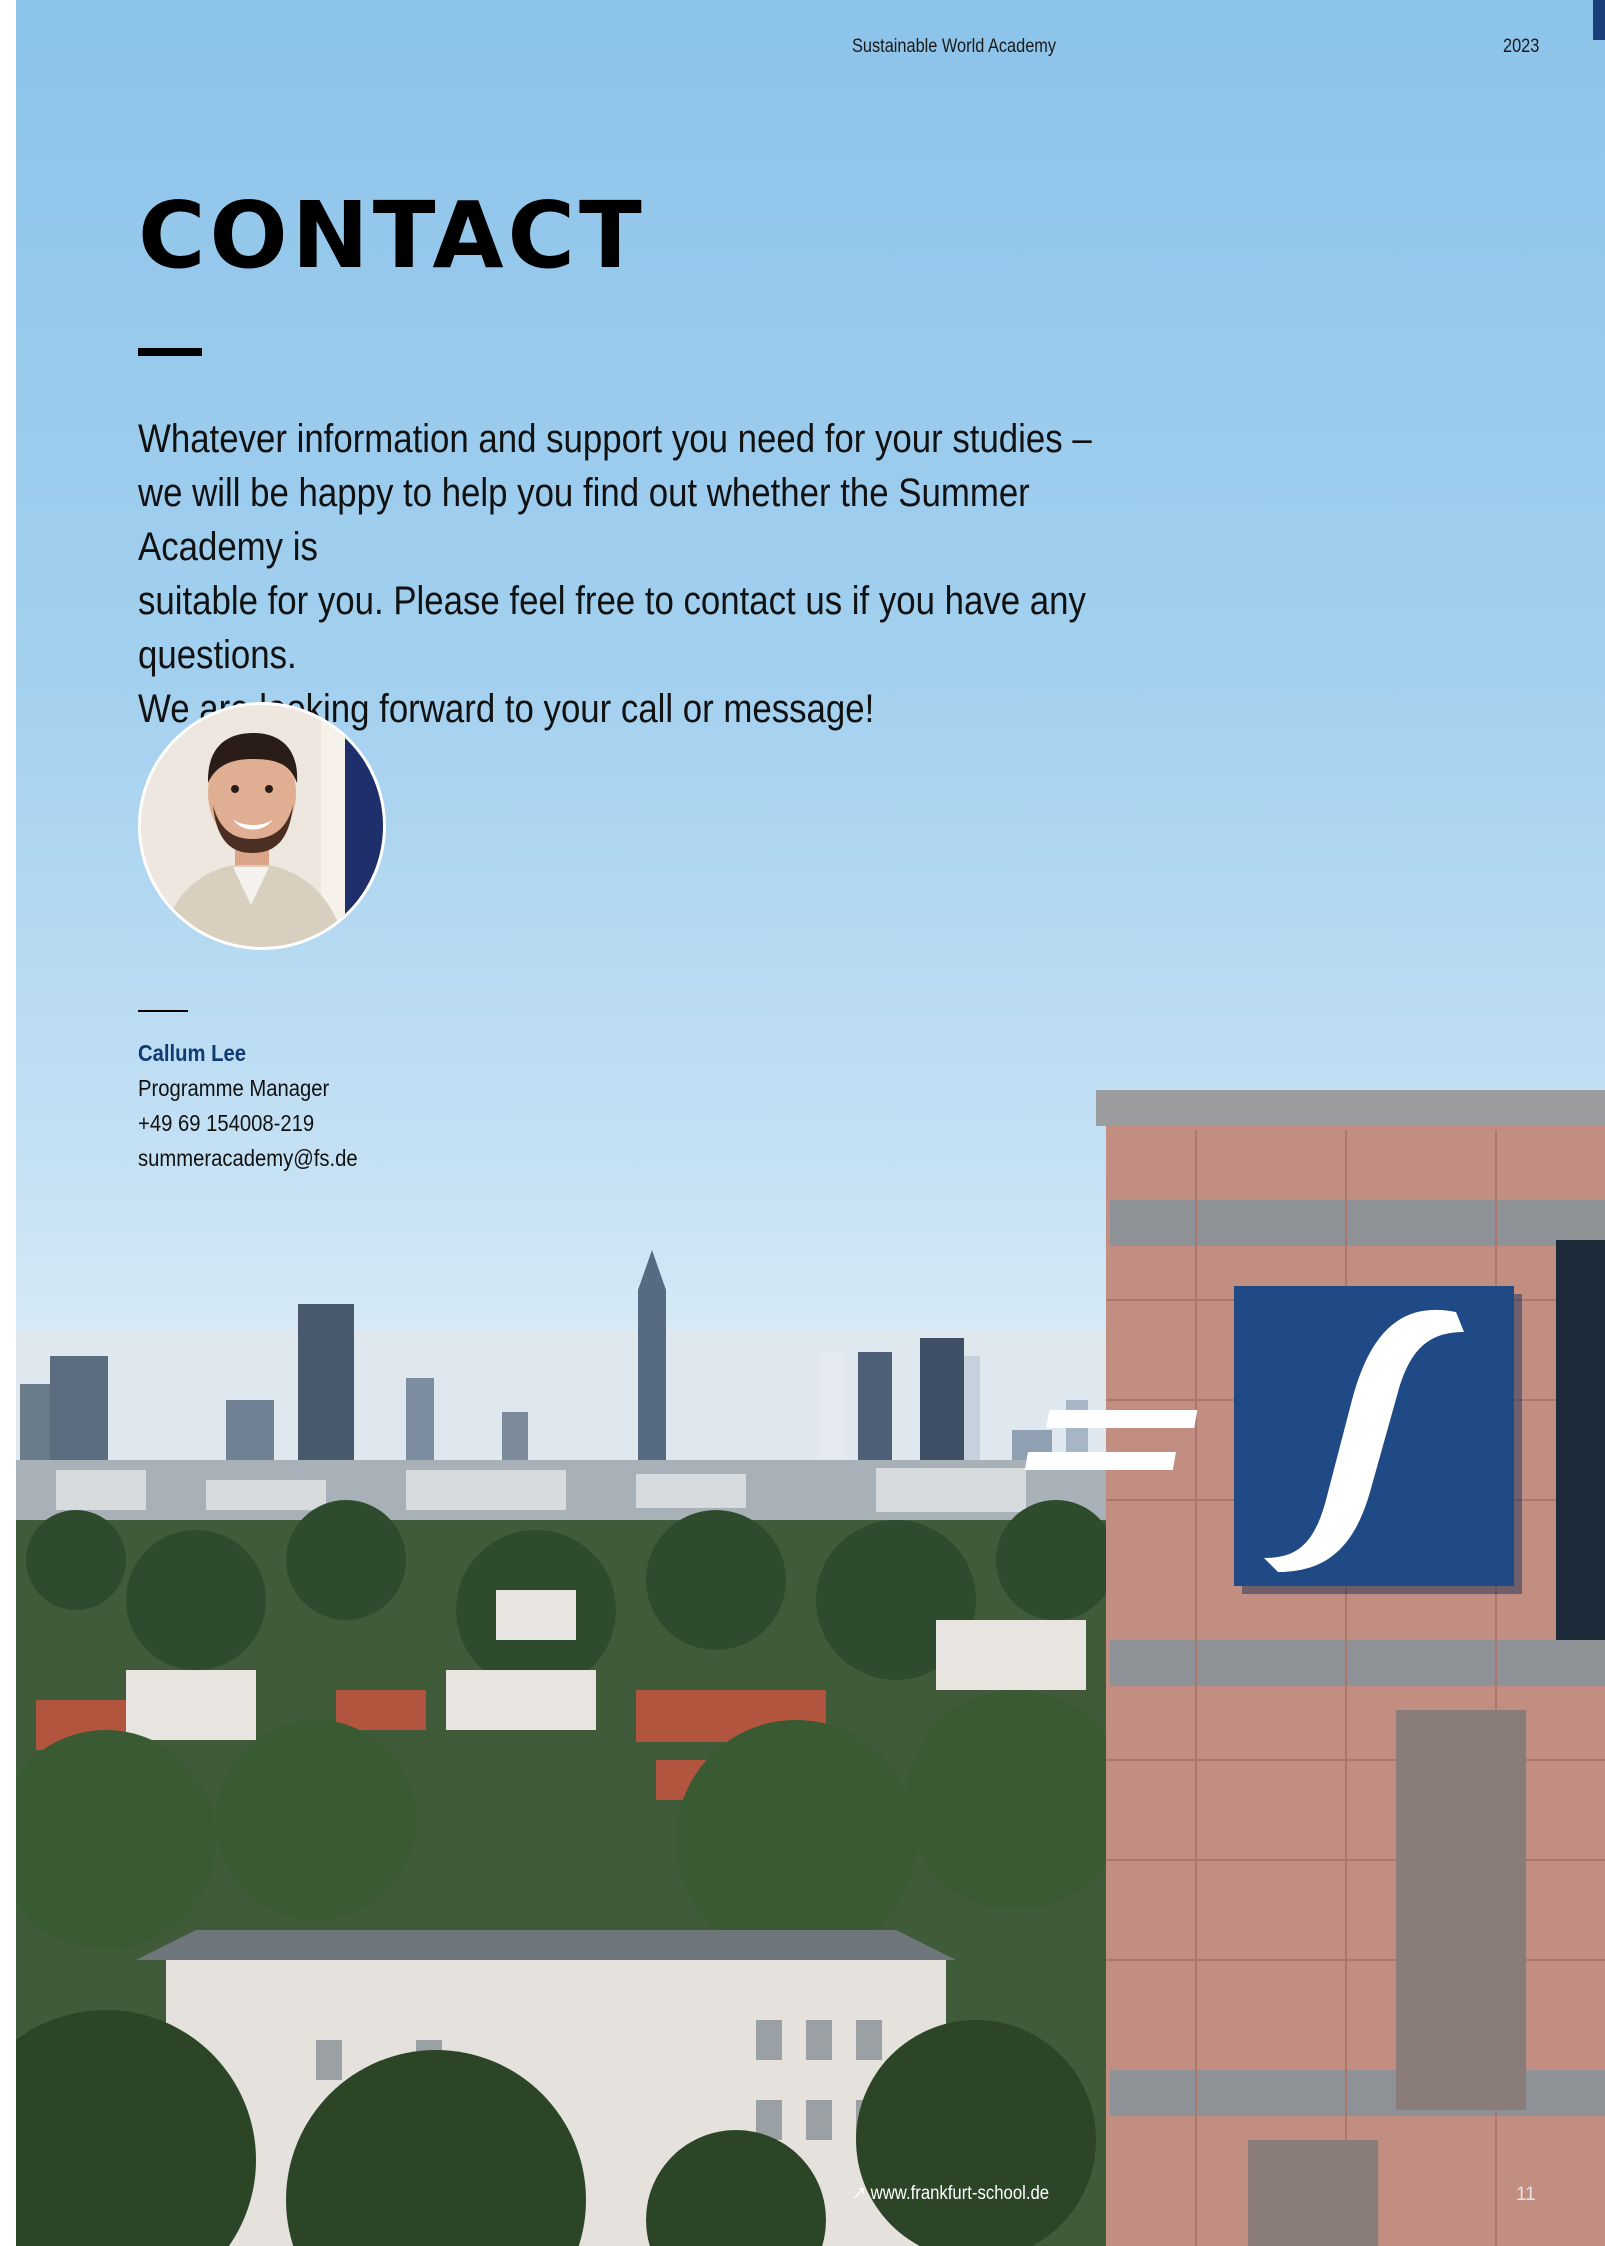  I want to click on corner-accent, so click(1599, 20).